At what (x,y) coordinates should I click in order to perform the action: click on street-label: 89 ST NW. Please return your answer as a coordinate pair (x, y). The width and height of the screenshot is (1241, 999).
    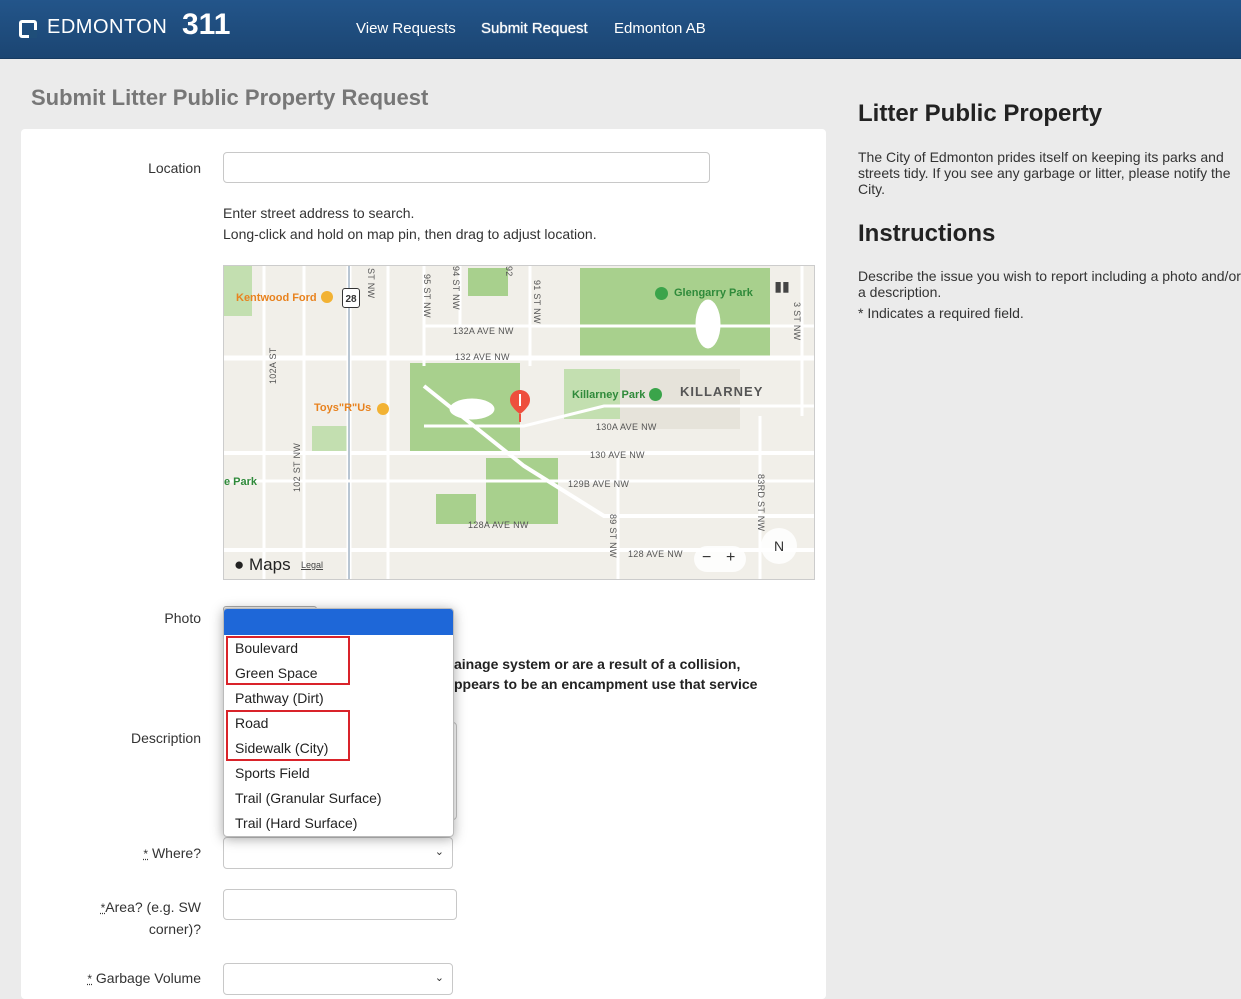
    Looking at the image, I should click on (613, 536).